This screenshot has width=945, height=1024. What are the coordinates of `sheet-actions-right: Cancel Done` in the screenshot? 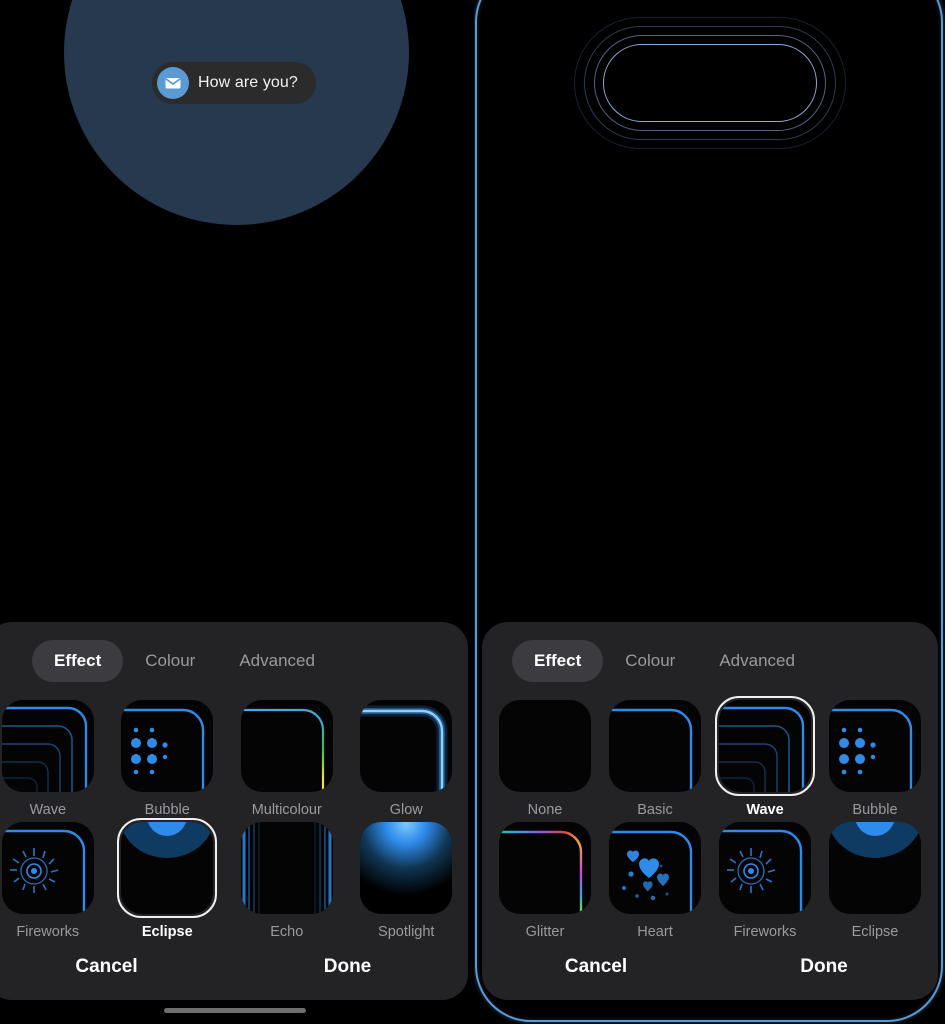 It's located at (710, 978).